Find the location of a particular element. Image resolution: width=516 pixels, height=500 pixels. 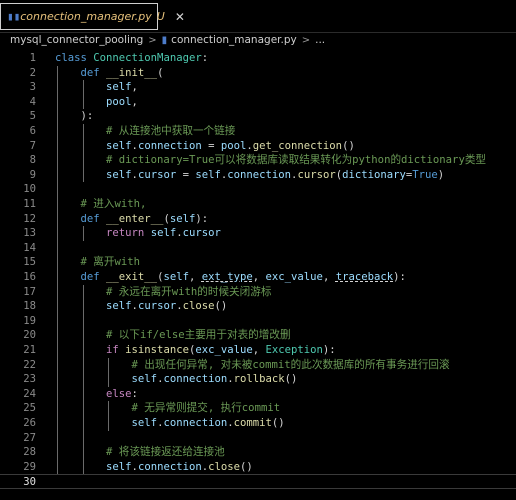

line-number: 26 is located at coordinates (29, 423).